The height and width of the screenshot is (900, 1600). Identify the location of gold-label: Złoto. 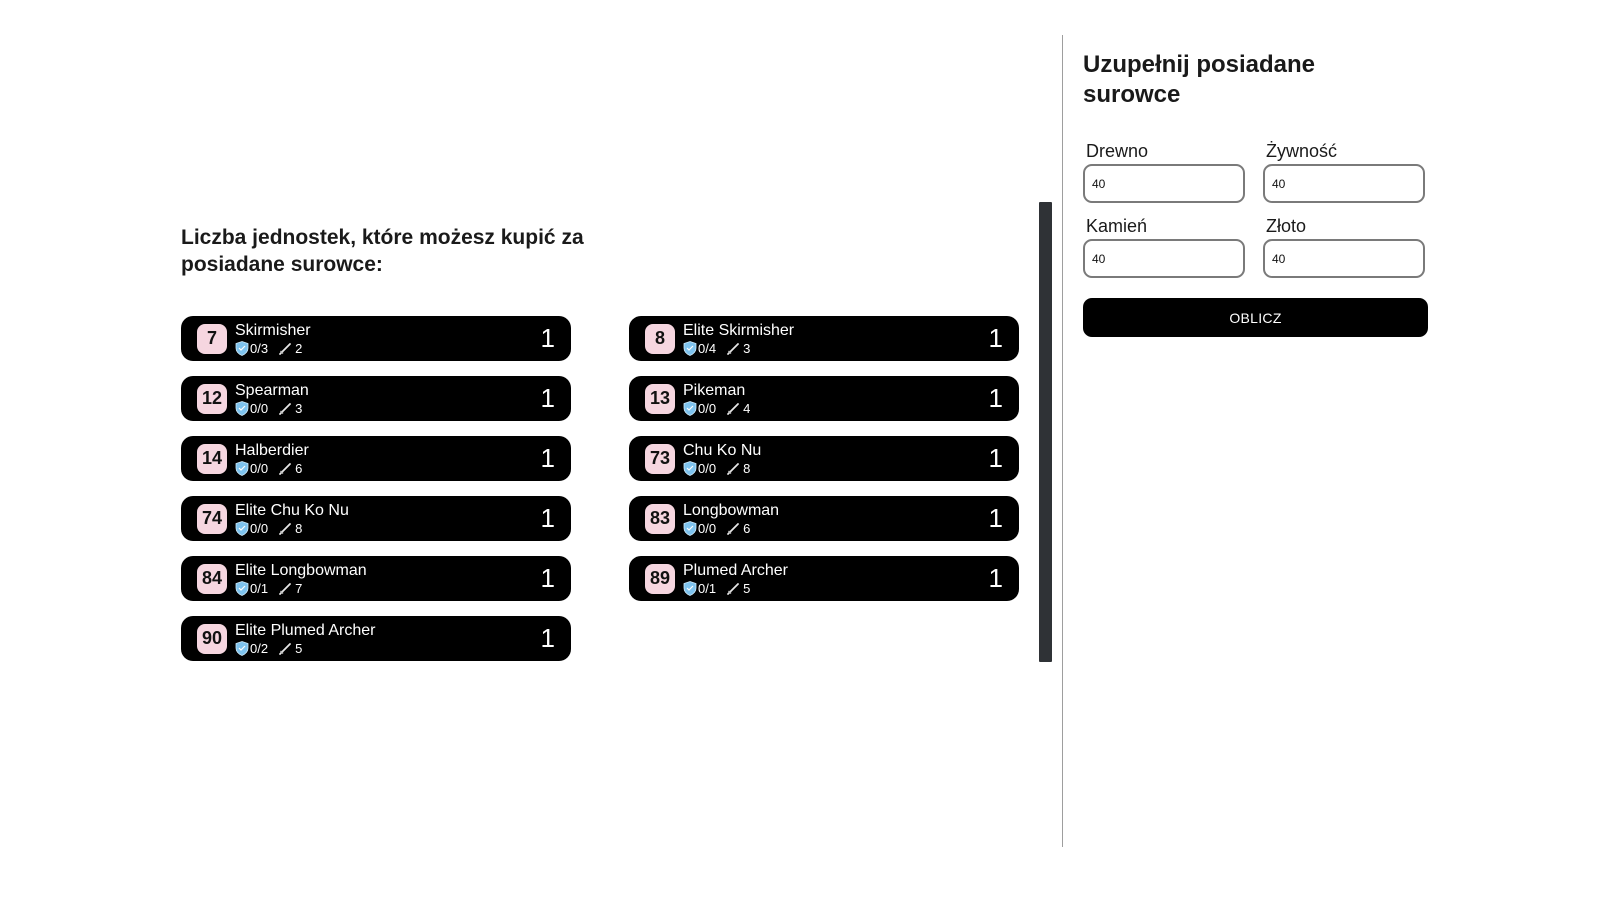
(1286, 226).